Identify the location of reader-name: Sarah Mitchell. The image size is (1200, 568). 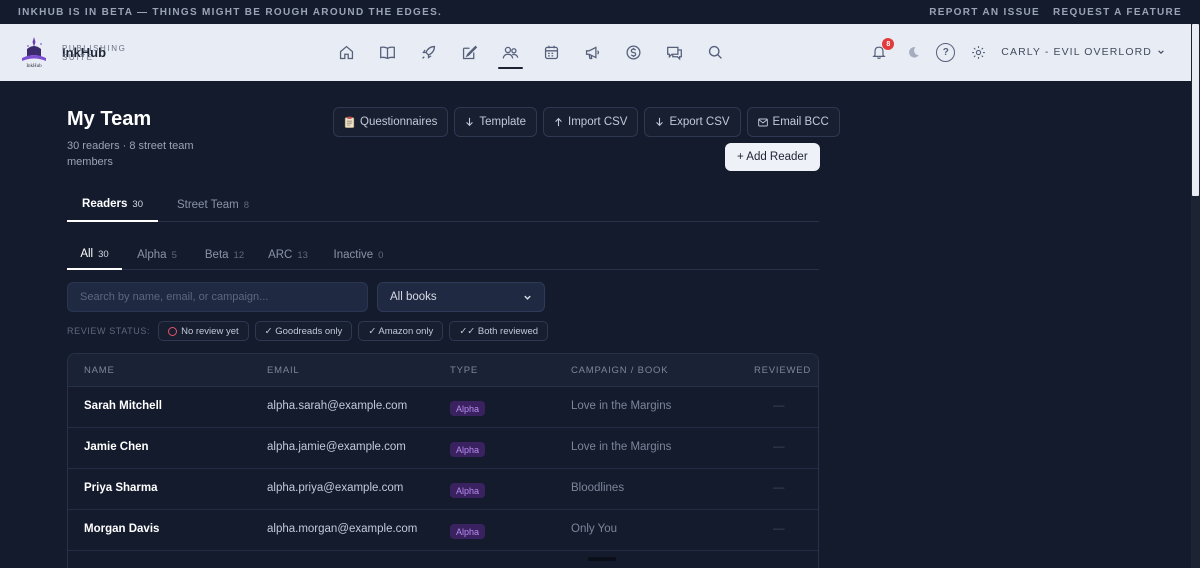
(123, 406).